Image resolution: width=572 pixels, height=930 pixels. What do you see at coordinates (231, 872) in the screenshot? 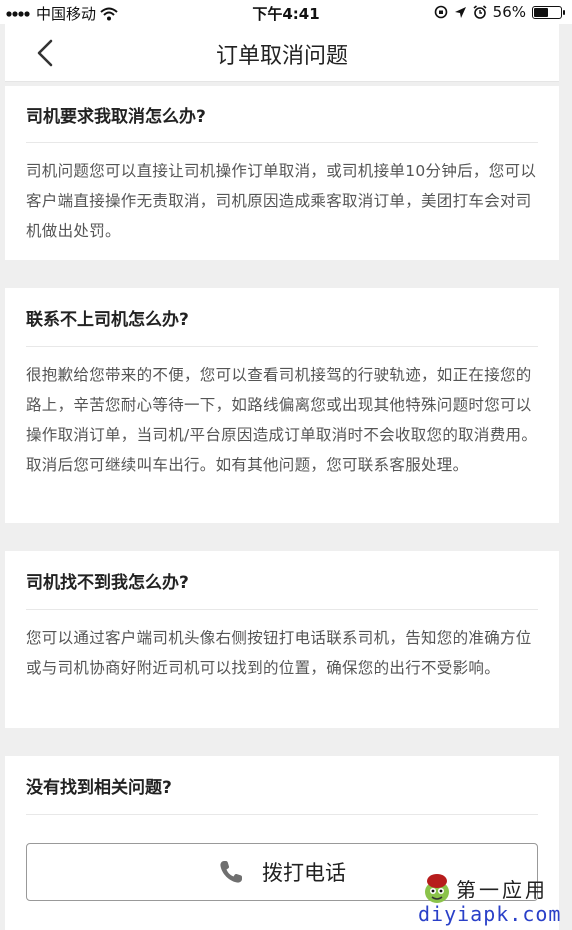
I see `phone-icon` at bounding box center [231, 872].